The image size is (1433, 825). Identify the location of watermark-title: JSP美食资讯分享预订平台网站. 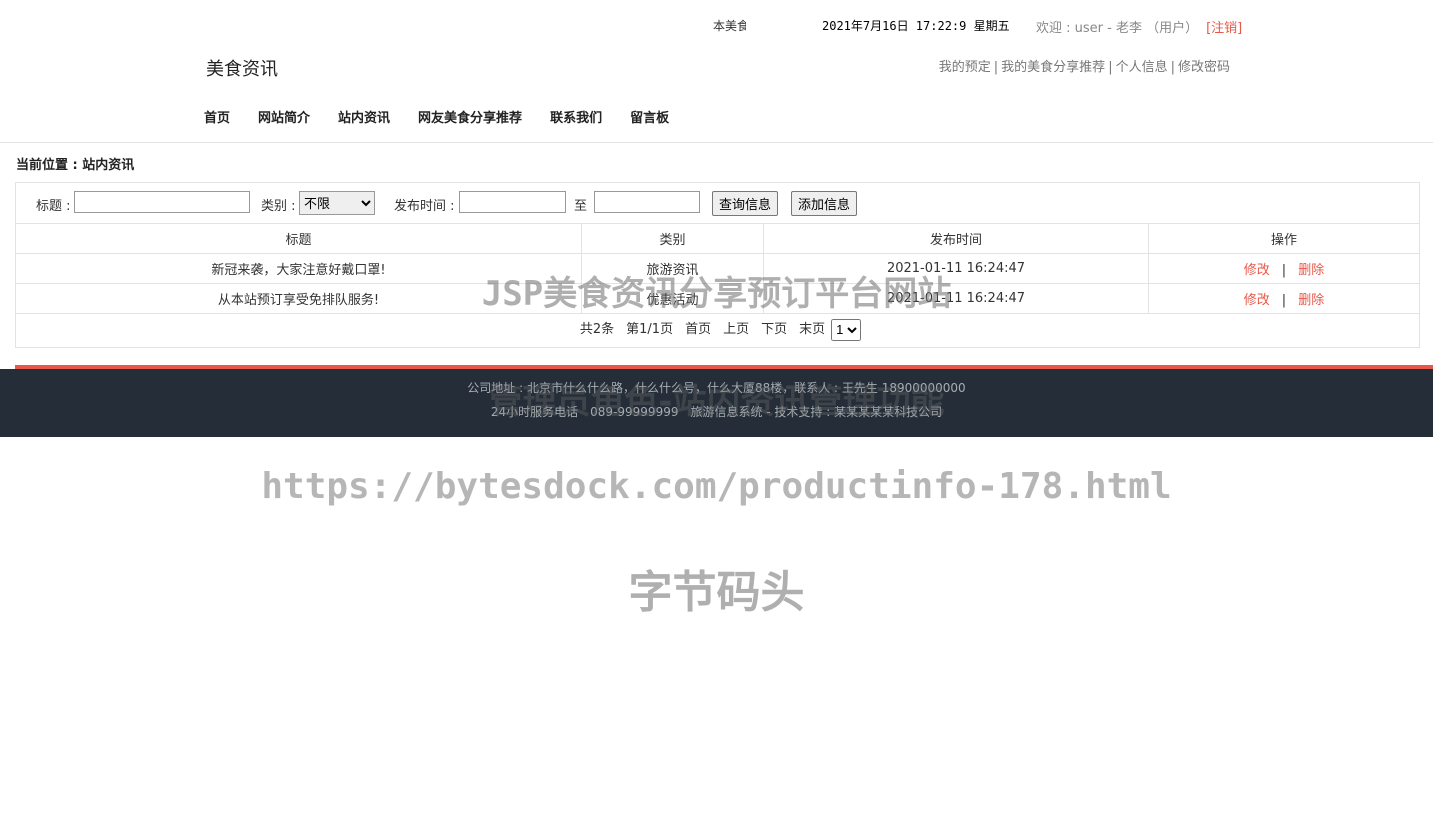
(716, 294).